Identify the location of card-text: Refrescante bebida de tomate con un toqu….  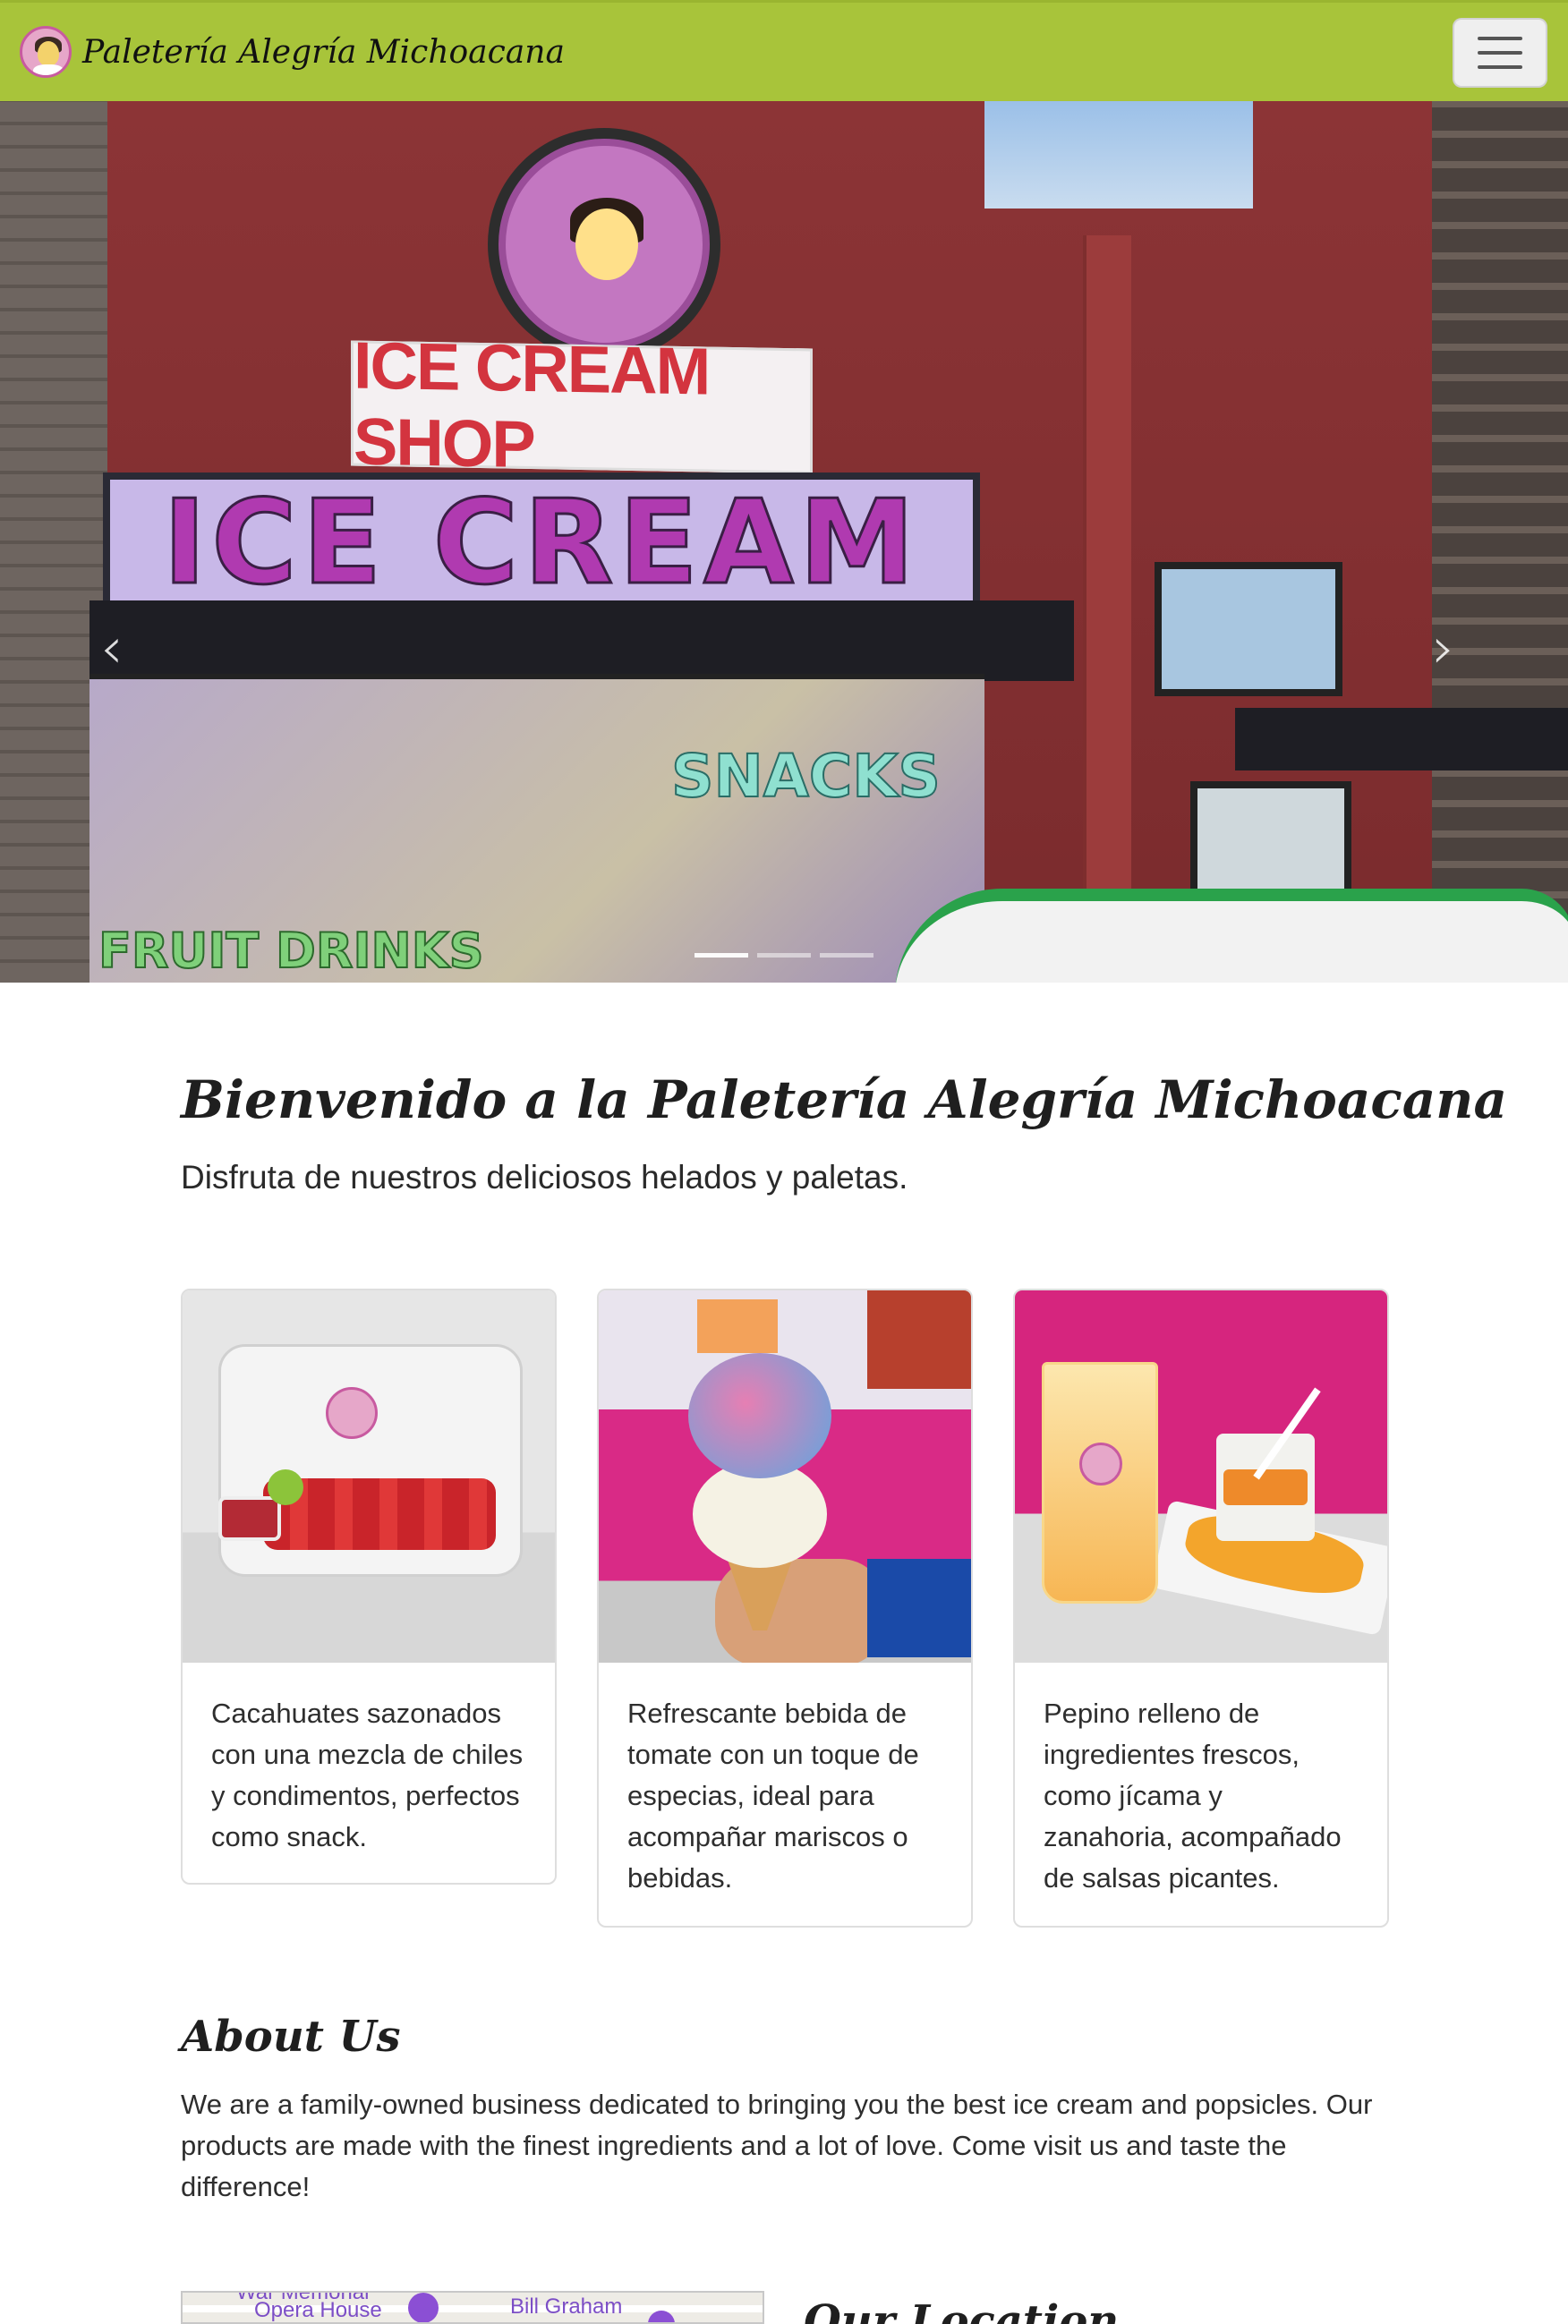
(773, 1796).